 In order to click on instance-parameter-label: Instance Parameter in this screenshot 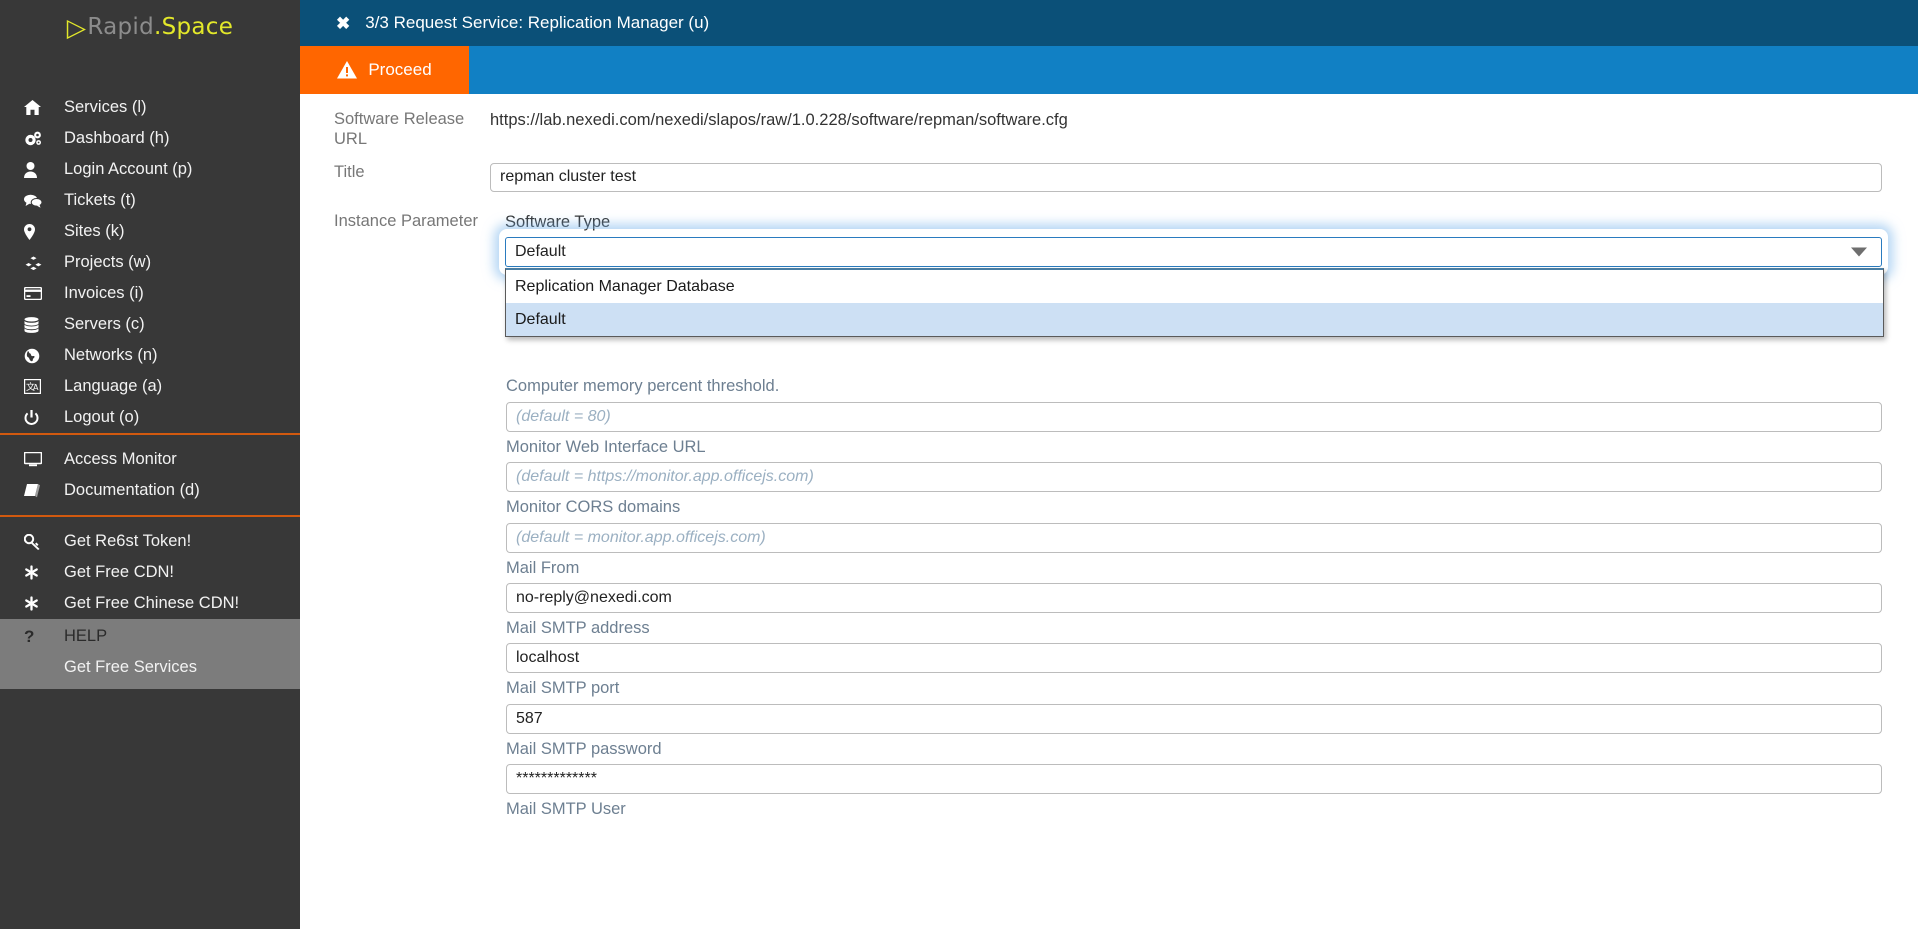, I will do `click(406, 220)`.